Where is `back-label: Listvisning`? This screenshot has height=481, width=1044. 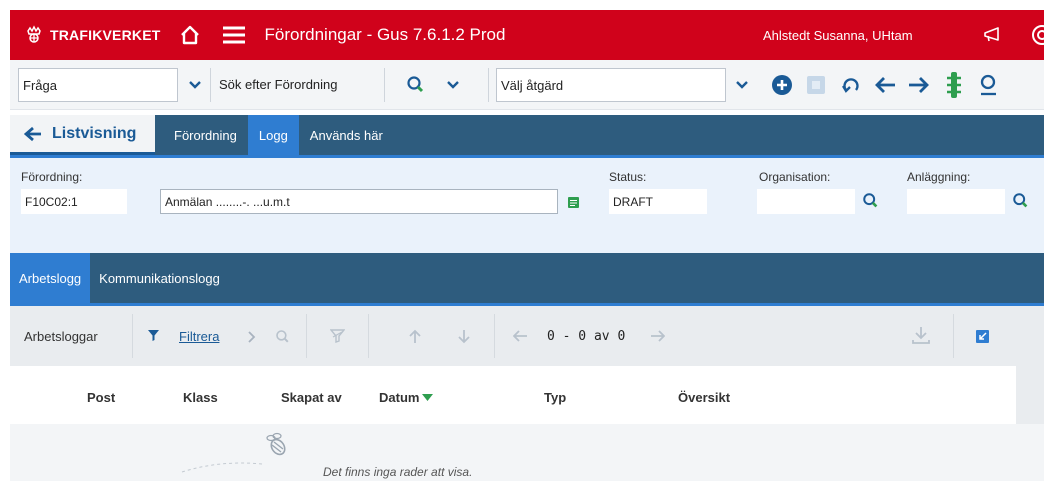 back-label: Listvisning is located at coordinates (94, 133).